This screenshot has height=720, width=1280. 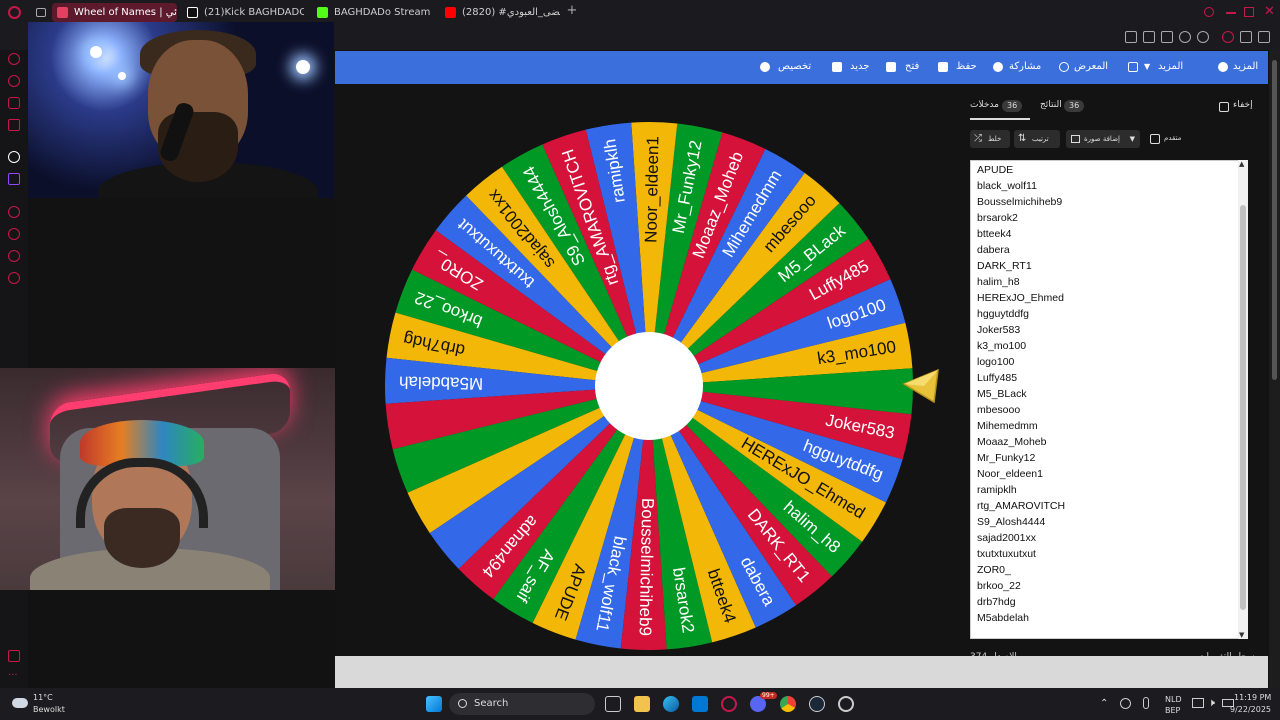 What do you see at coordinates (14, 103) in the screenshot?
I see `sidebar-instagram-icon` at bounding box center [14, 103].